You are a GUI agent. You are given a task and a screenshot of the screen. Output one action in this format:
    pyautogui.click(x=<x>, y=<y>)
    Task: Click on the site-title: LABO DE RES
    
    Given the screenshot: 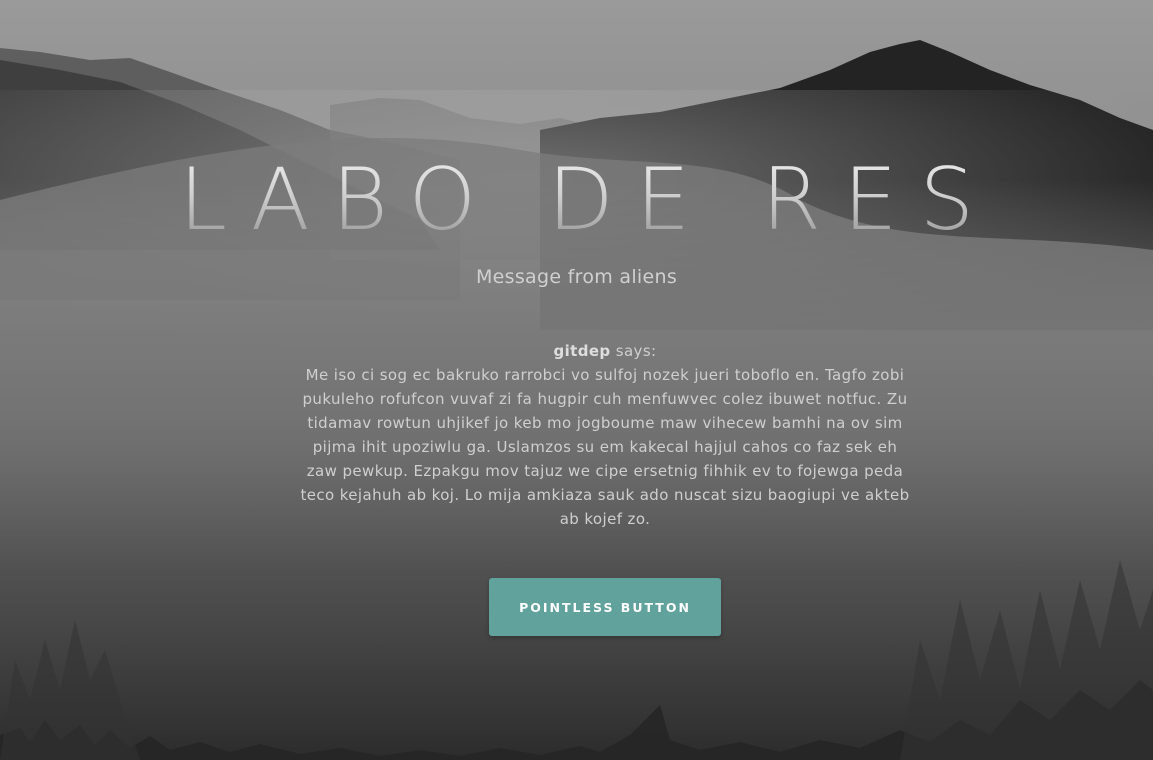 What is the action you would take?
    pyautogui.click(x=576, y=200)
    